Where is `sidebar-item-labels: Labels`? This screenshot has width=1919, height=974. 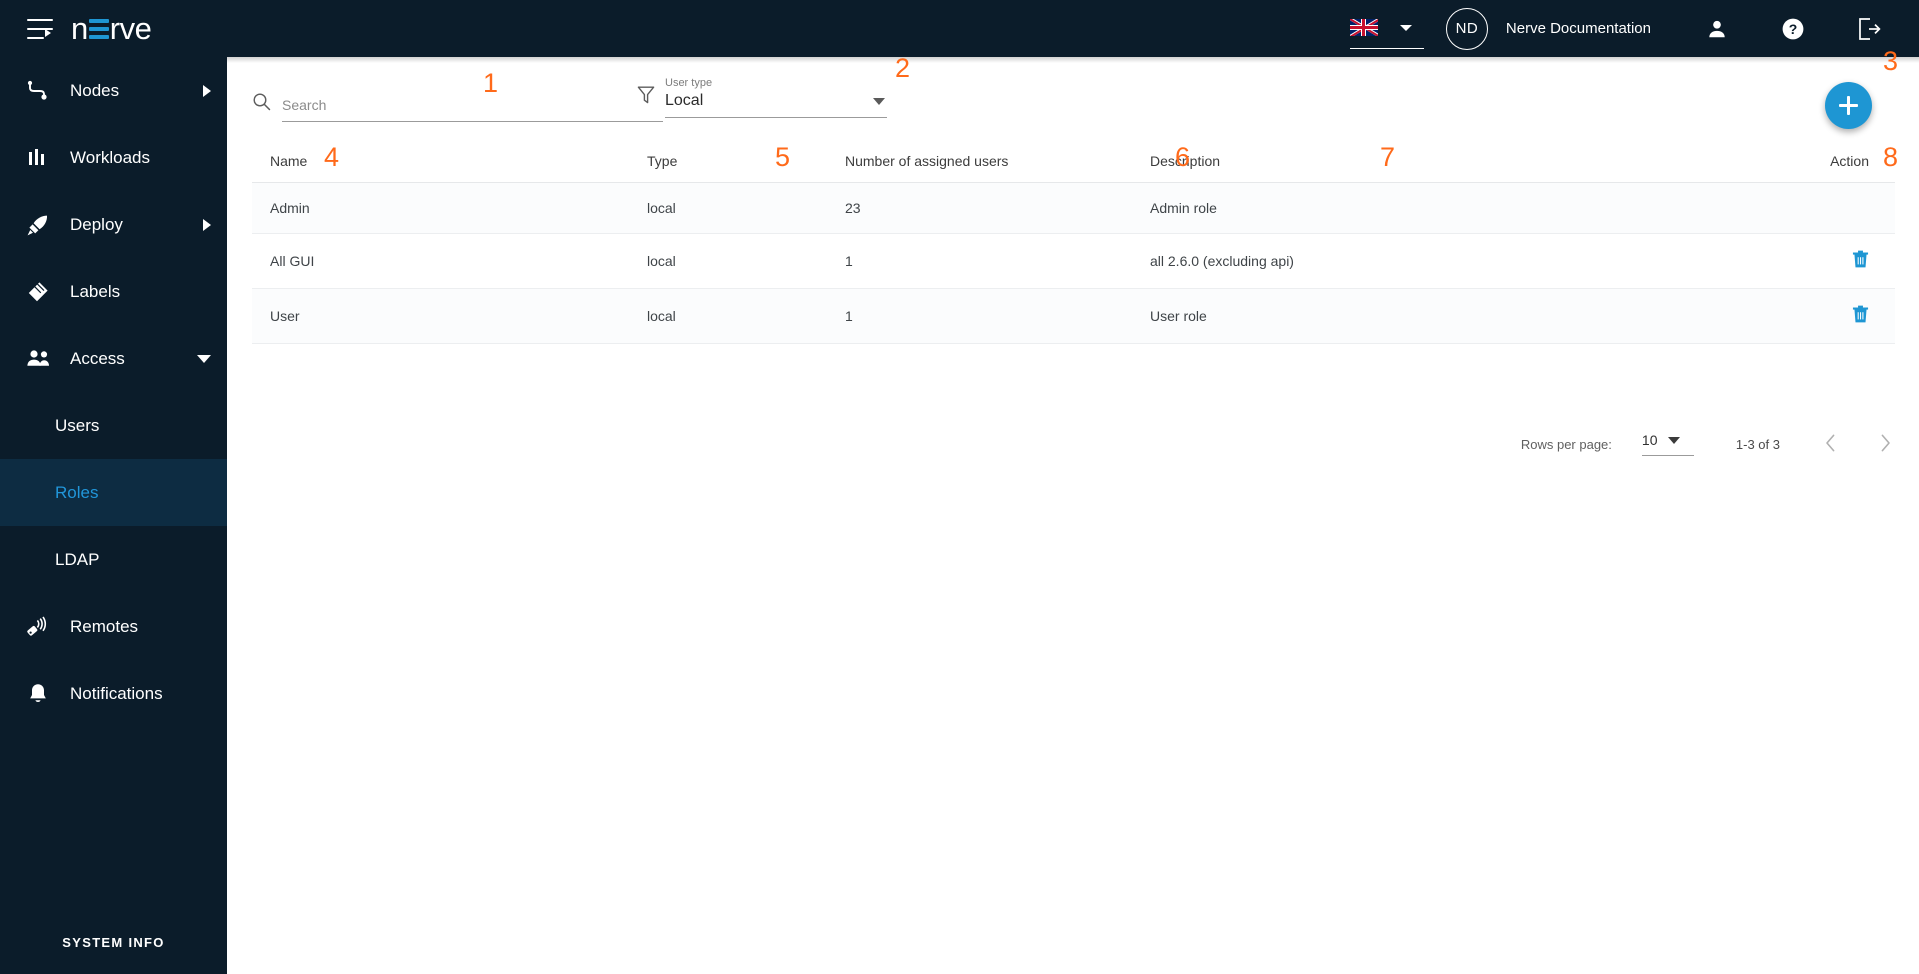 sidebar-item-labels: Labels is located at coordinates (113, 291).